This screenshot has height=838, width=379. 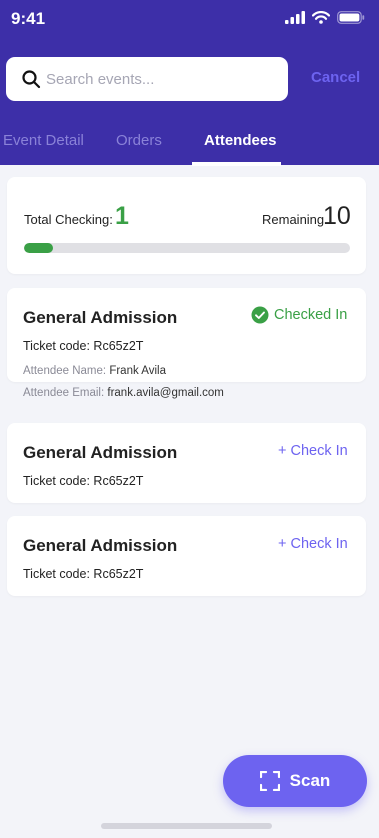 I want to click on attendee-name-label: Attendee Name:, so click(x=65, y=371).